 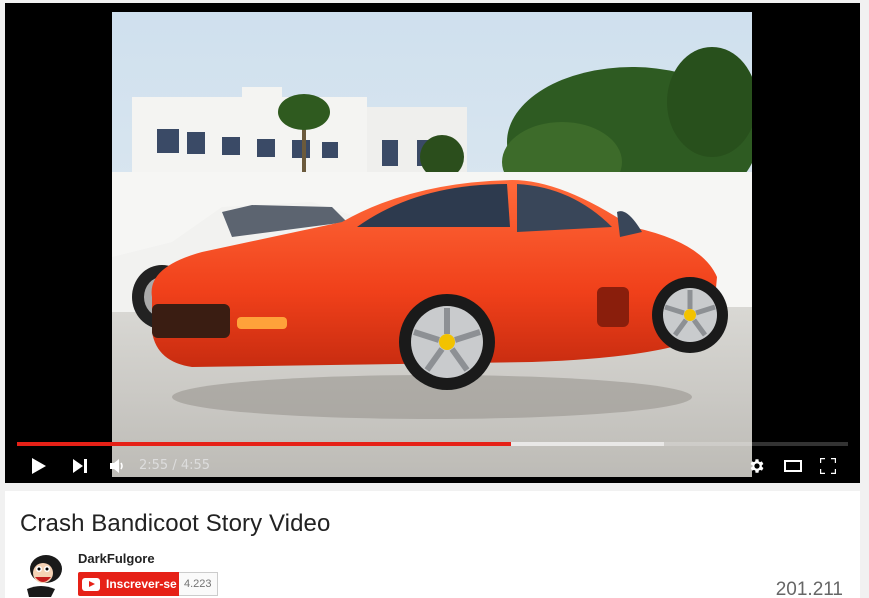 I want to click on theater-mode-button, so click(x=793, y=466).